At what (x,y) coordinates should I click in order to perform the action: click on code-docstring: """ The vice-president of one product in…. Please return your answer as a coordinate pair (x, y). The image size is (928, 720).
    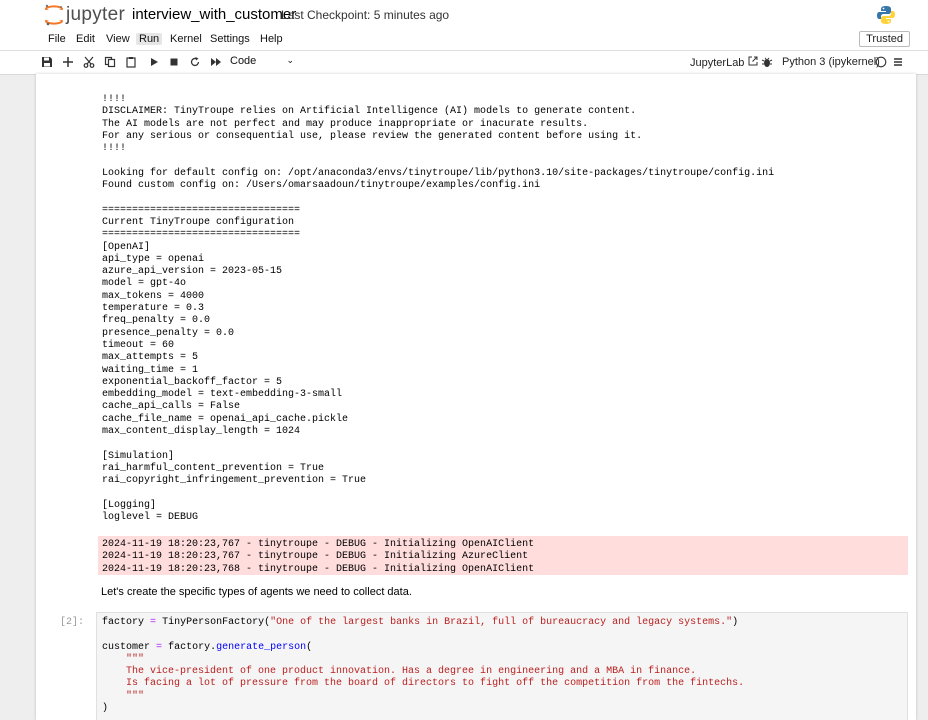
    Looking at the image, I should click on (435, 677).